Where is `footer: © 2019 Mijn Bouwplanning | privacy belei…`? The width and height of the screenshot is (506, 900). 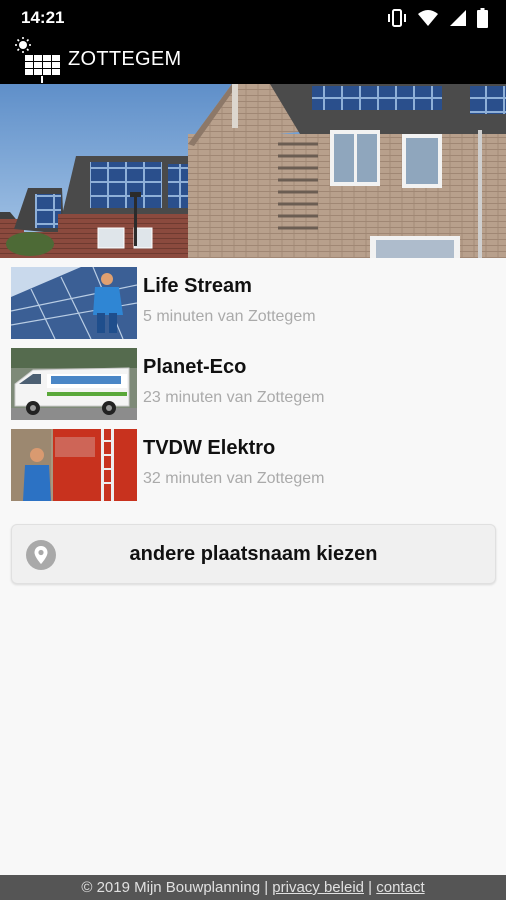
footer: © 2019 Mijn Bouwplanning | privacy belei… is located at coordinates (253, 887).